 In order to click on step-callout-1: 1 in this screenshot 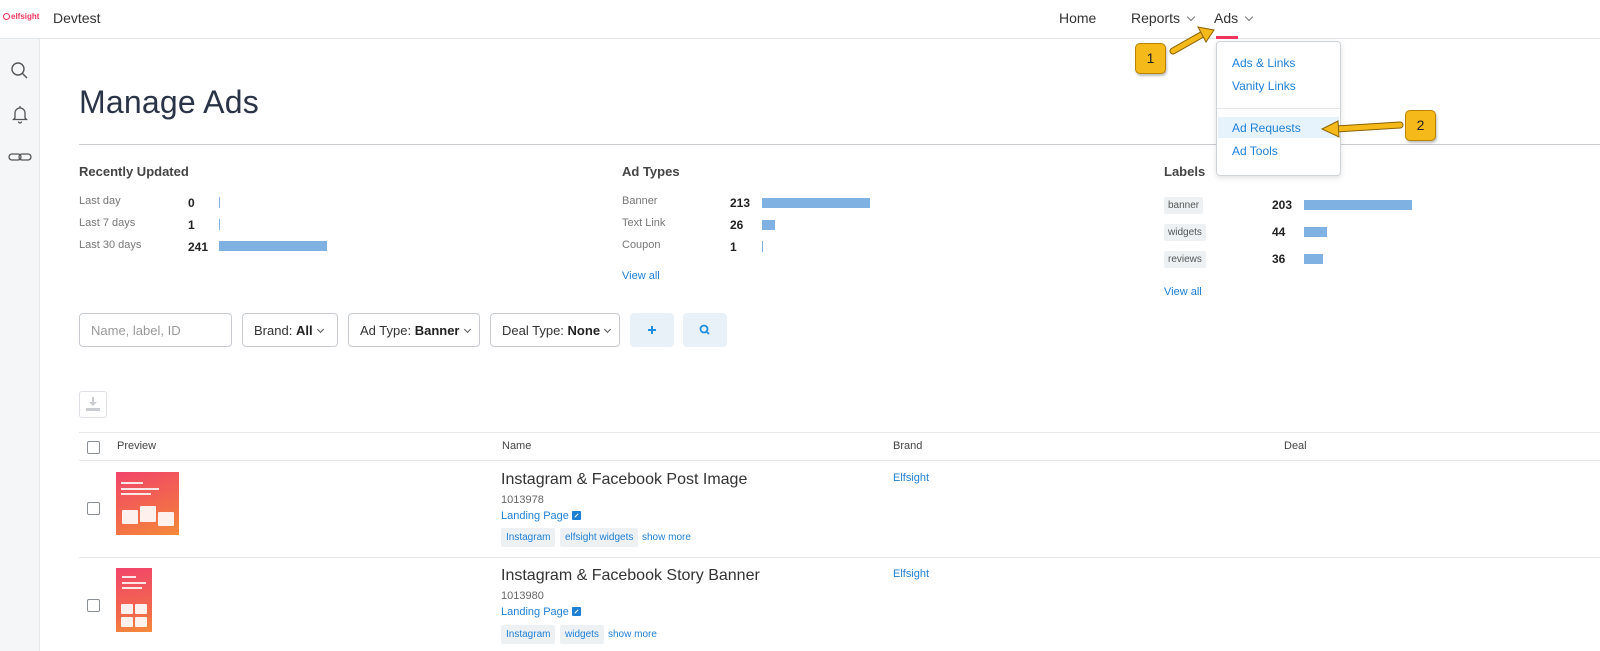, I will do `click(1150, 58)`.